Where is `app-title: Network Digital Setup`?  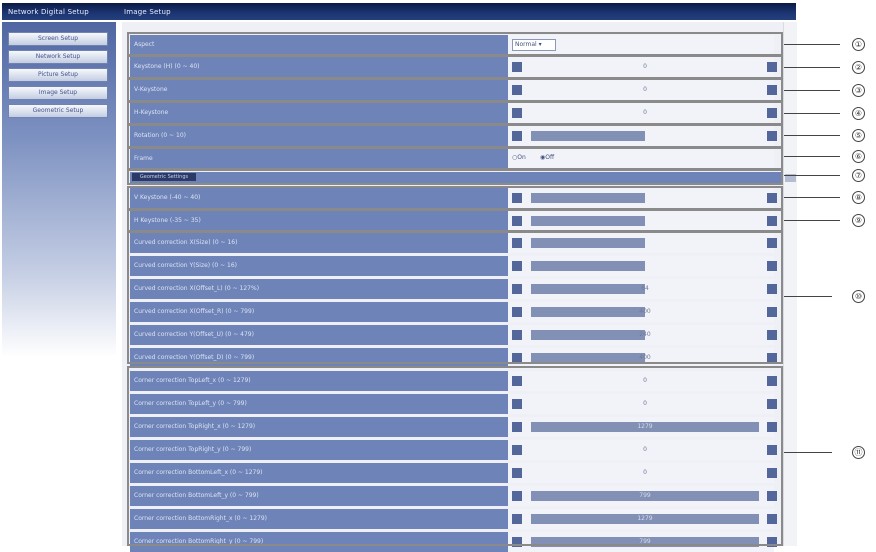
app-title: Network Digital Setup is located at coordinates (48, 12).